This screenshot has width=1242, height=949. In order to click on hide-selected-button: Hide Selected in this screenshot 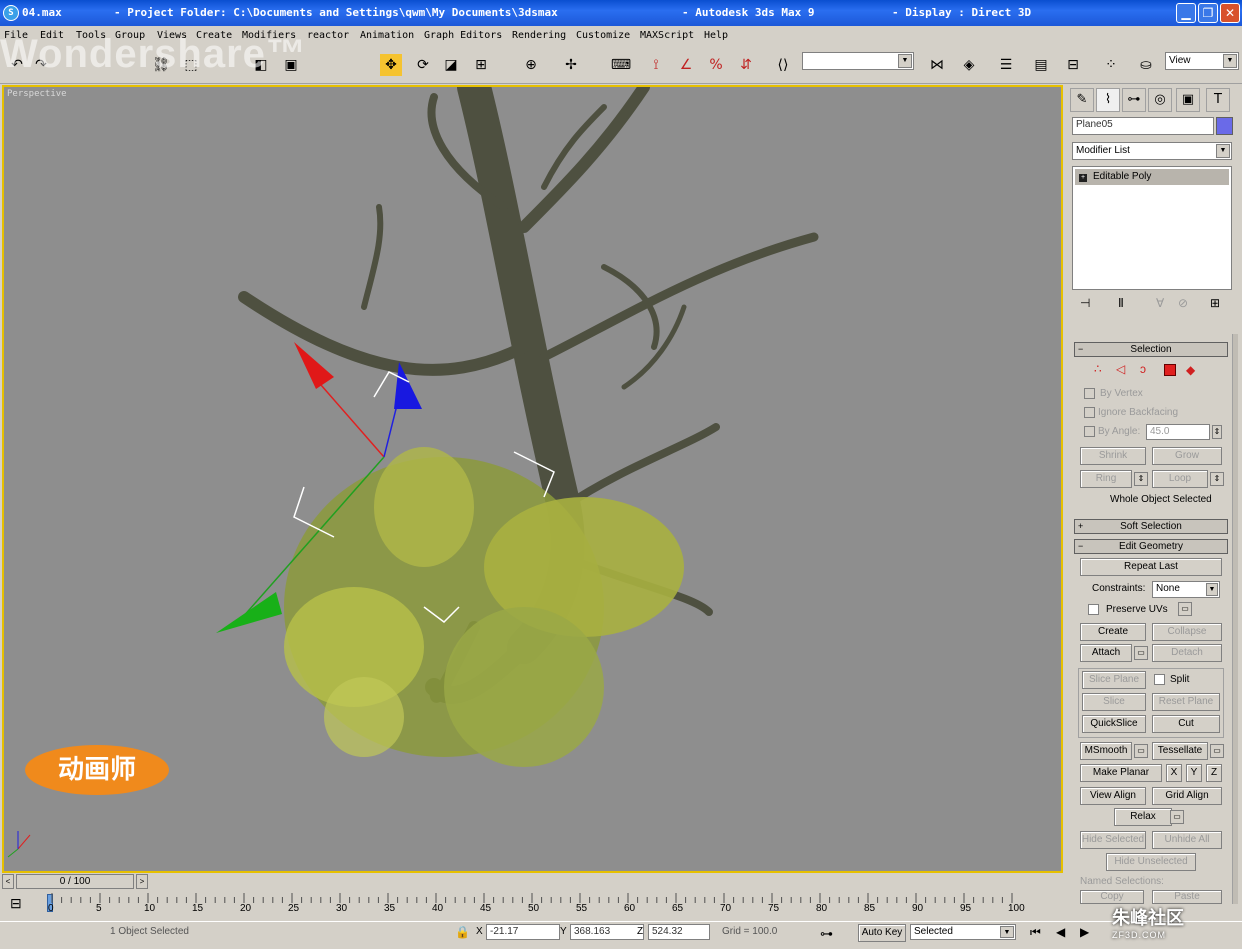, I will do `click(1113, 840)`.